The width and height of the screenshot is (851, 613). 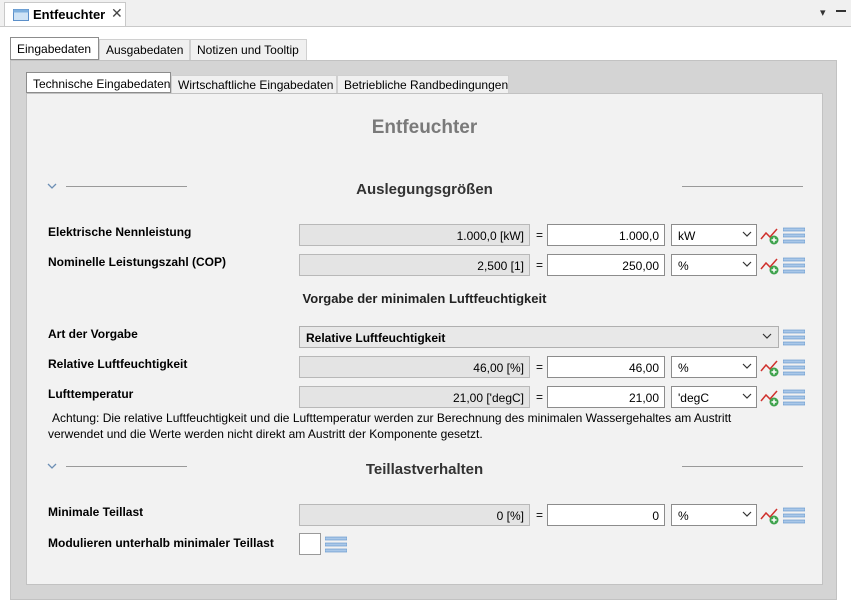 What do you see at coordinates (137, 262) in the screenshot?
I see `label-cop: Nominelle Leistungszahl (COP)` at bounding box center [137, 262].